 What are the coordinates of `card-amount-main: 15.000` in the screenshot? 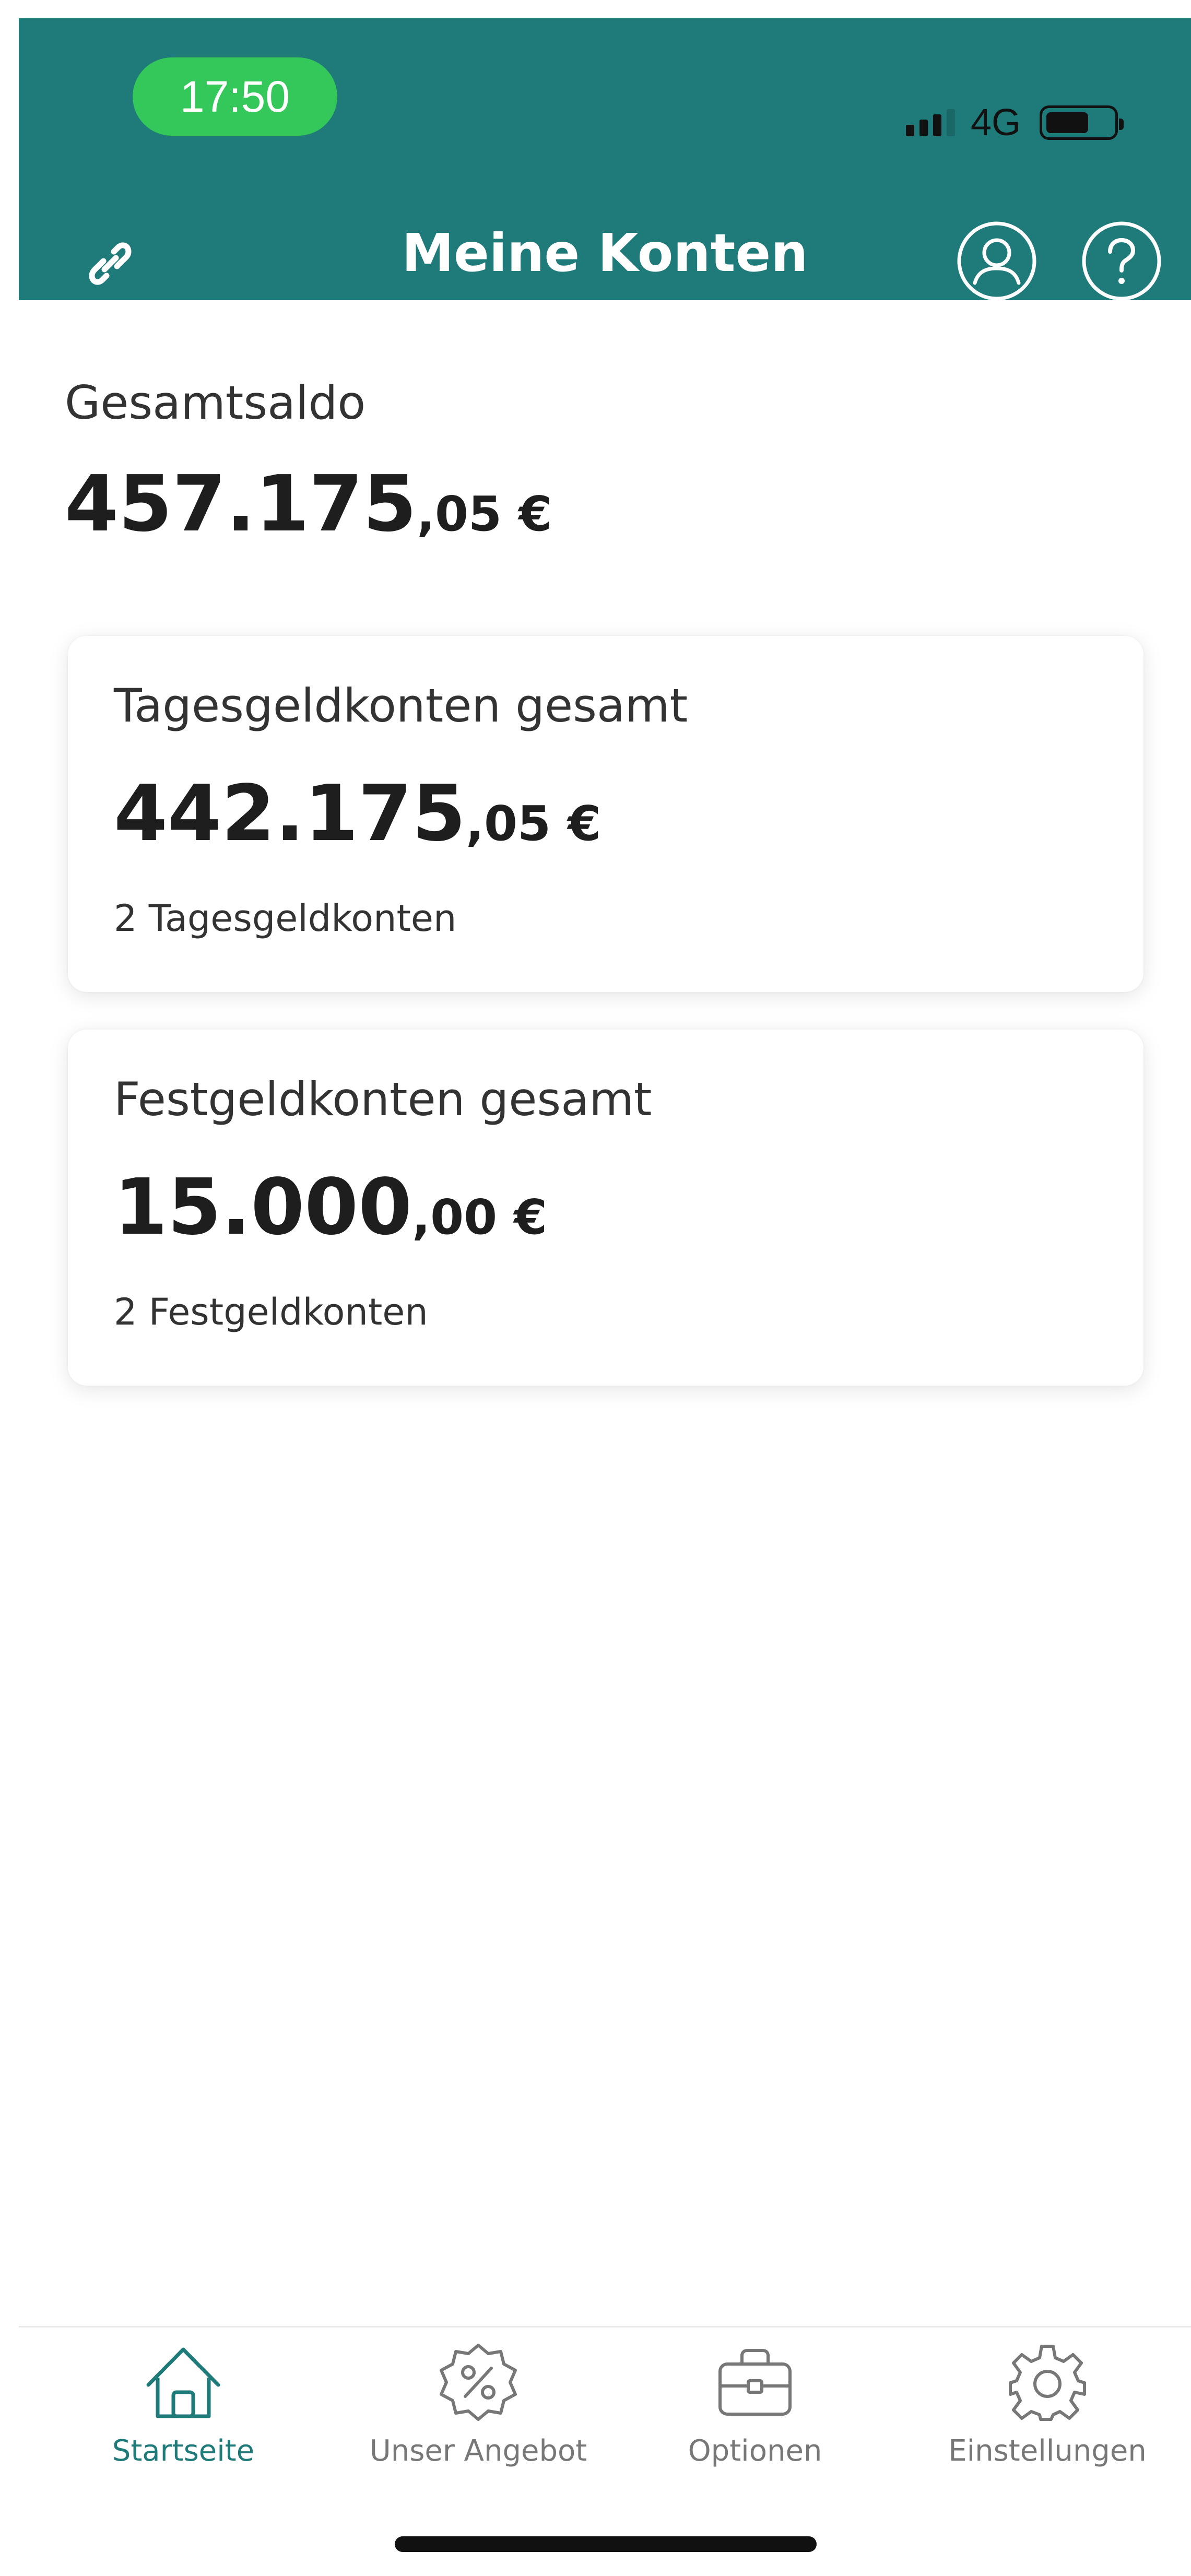 It's located at (263, 1207).